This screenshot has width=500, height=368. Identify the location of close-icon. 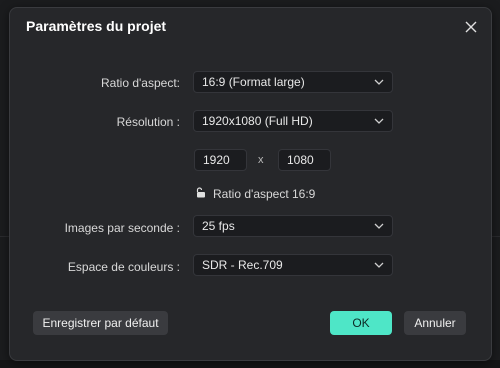
(471, 27).